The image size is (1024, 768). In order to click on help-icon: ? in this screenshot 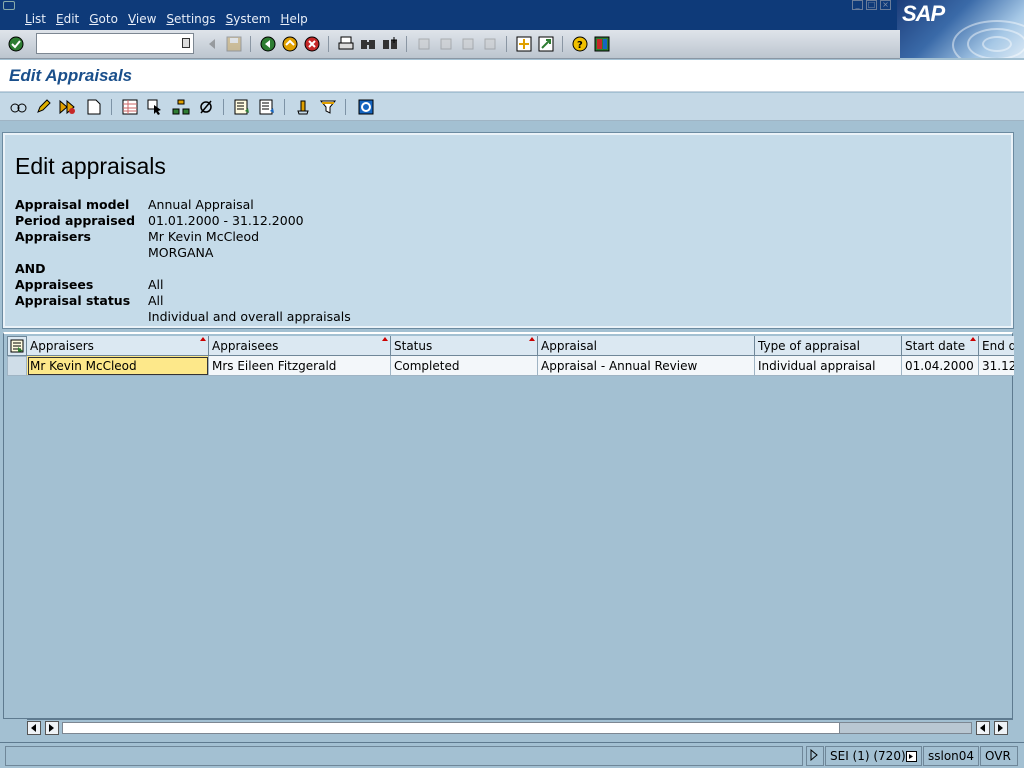, I will do `click(580, 44)`.